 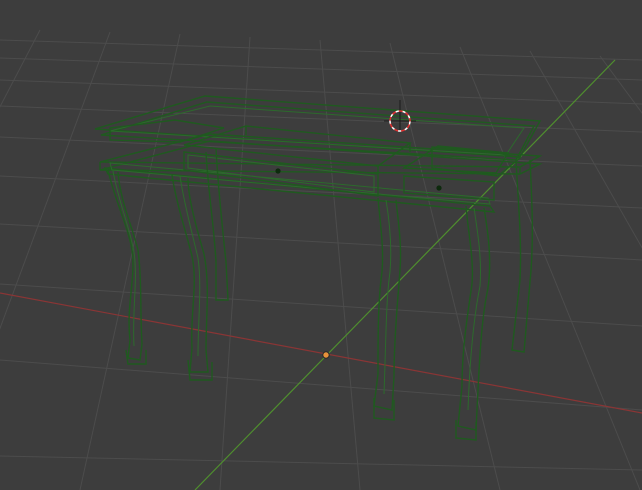 I want to click on object-origin-icon, so click(x=326, y=355).